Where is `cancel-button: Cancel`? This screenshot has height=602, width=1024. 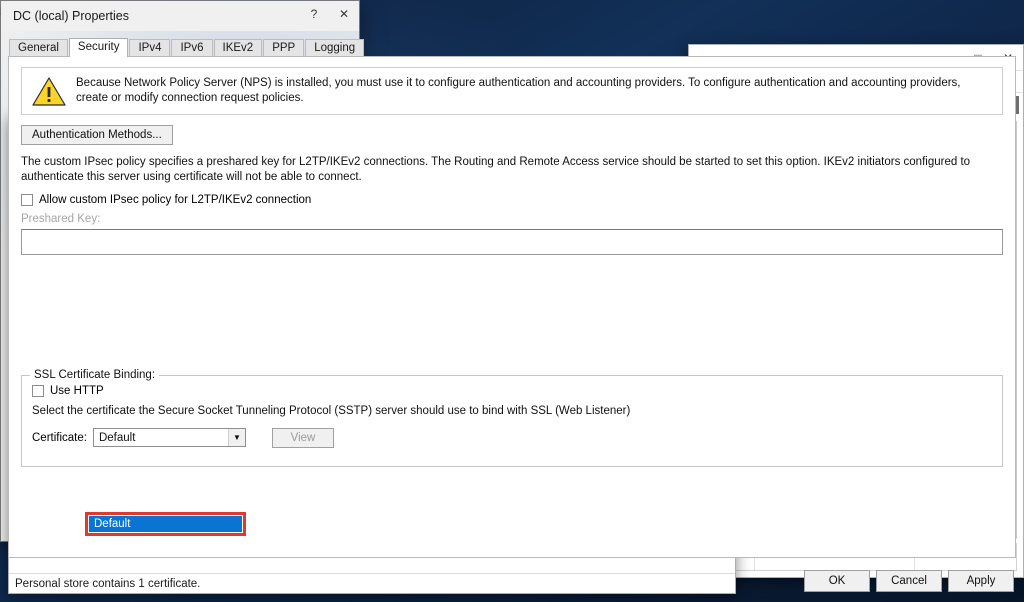 cancel-button: Cancel is located at coordinates (909, 581).